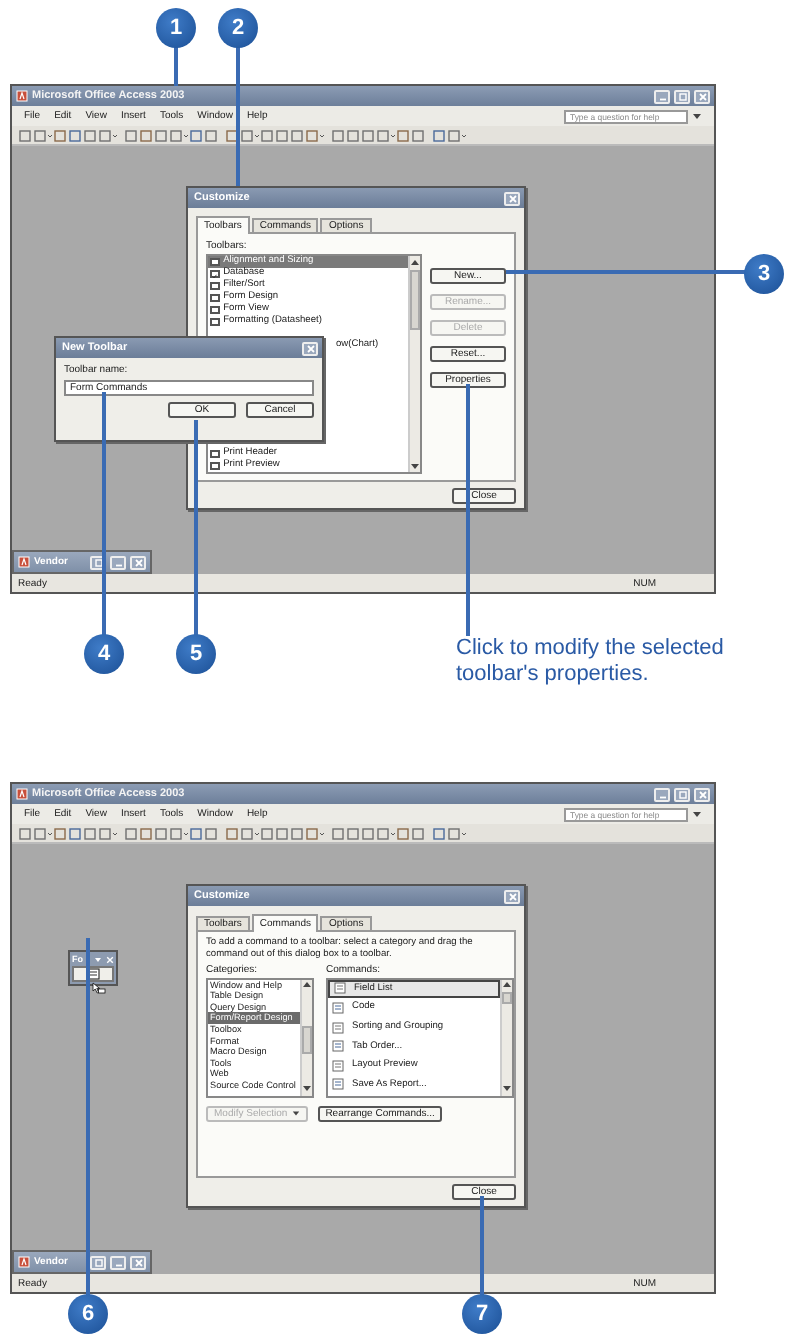  What do you see at coordinates (238, 28) in the screenshot?
I see `callout-number: 2` at bounding box center [238, 28].